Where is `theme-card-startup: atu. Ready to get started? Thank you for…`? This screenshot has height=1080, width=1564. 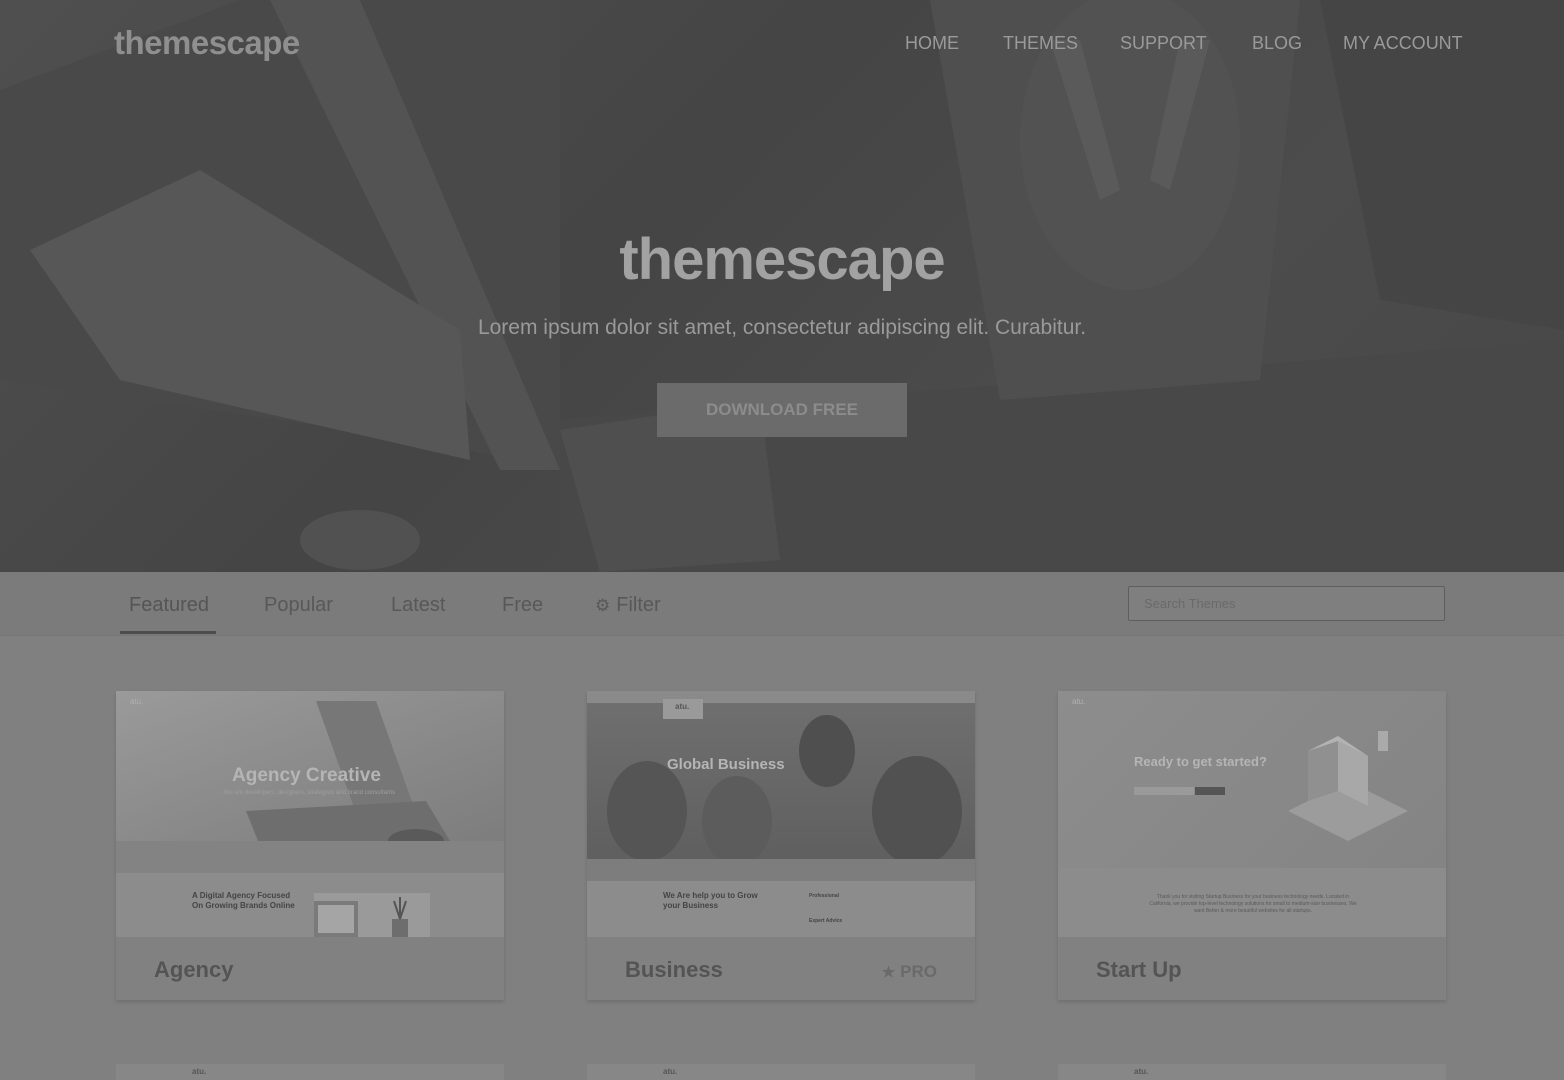 theme-card-startup: atu. Ready to get started? Thank you for… is located at coordinates (1252, 845).